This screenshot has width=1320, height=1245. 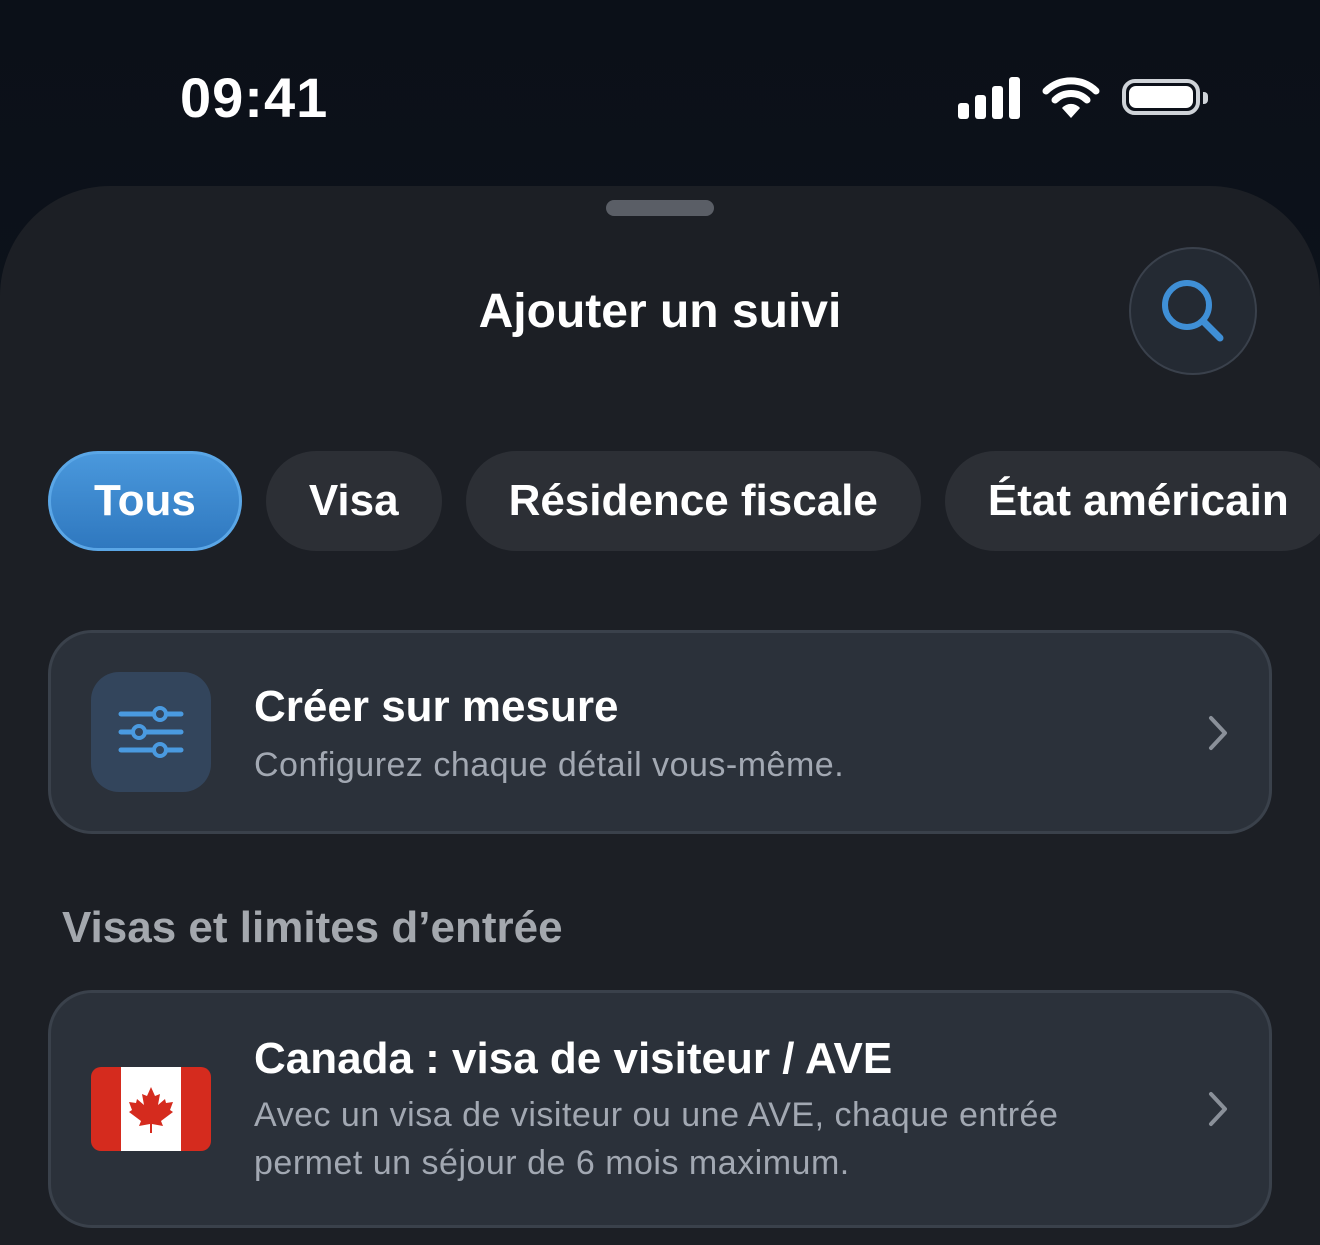 What do you see at coordinates (312, 927) in the screenshot?
I see `section-title-visas: Visas et limites d’entrée` at bounding box center [312, 927].